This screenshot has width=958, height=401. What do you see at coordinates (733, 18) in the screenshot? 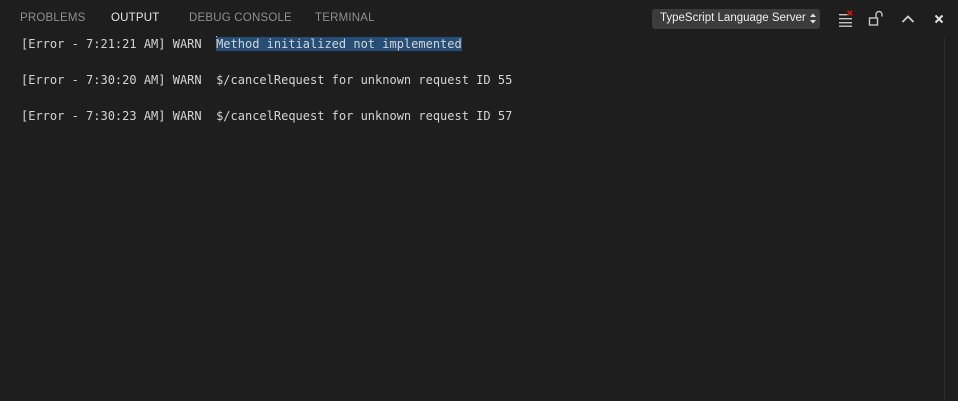
I see `output-channel-value: TypeScript Language Server` at bounding box center [733, 18].